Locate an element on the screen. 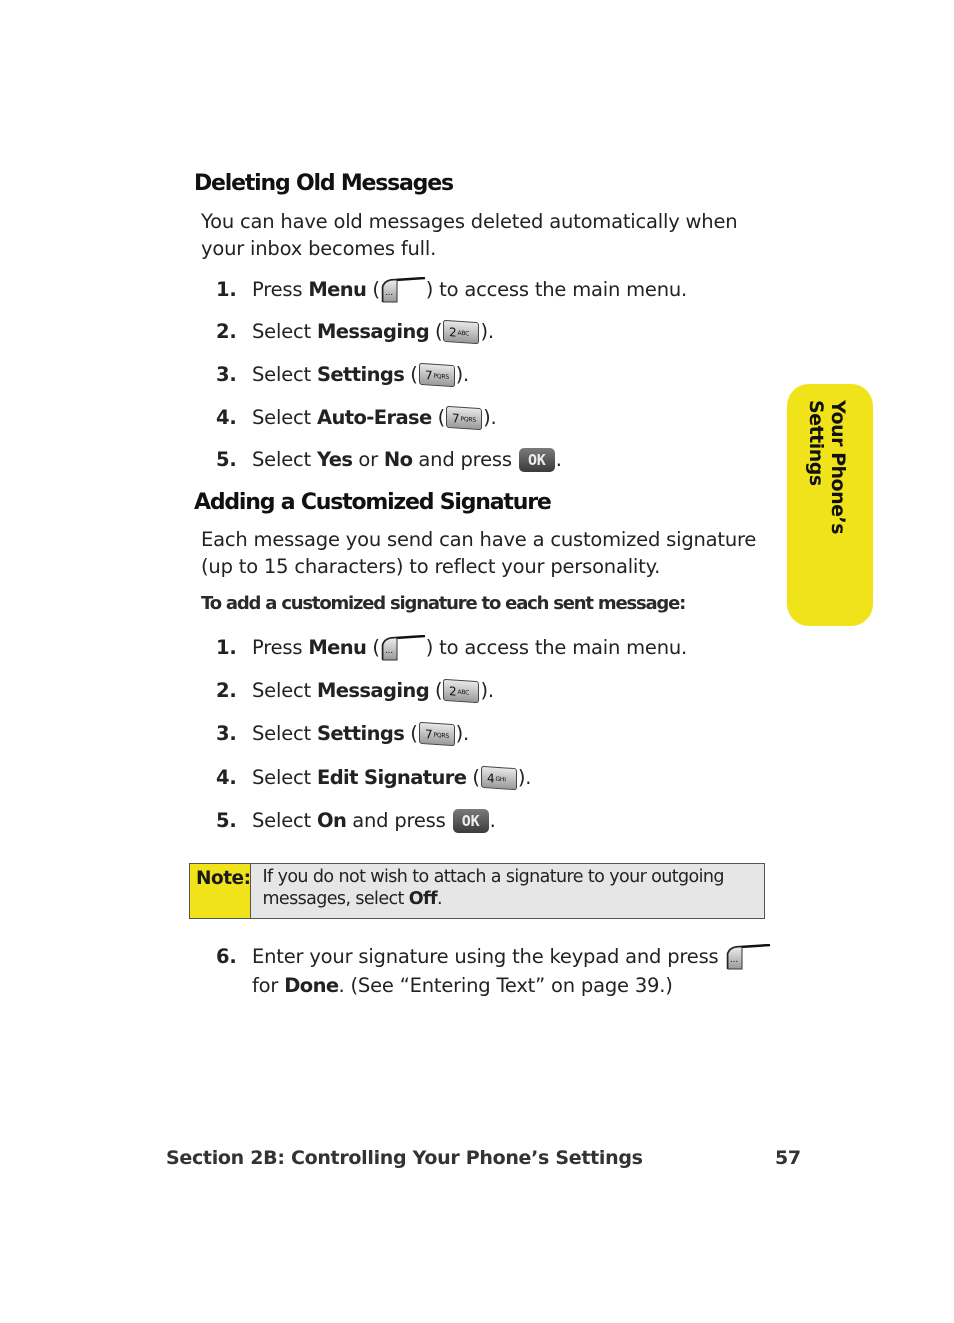  heading-deleting-old-messages: Deleting Old Messages is located at coordinates (324, 183).